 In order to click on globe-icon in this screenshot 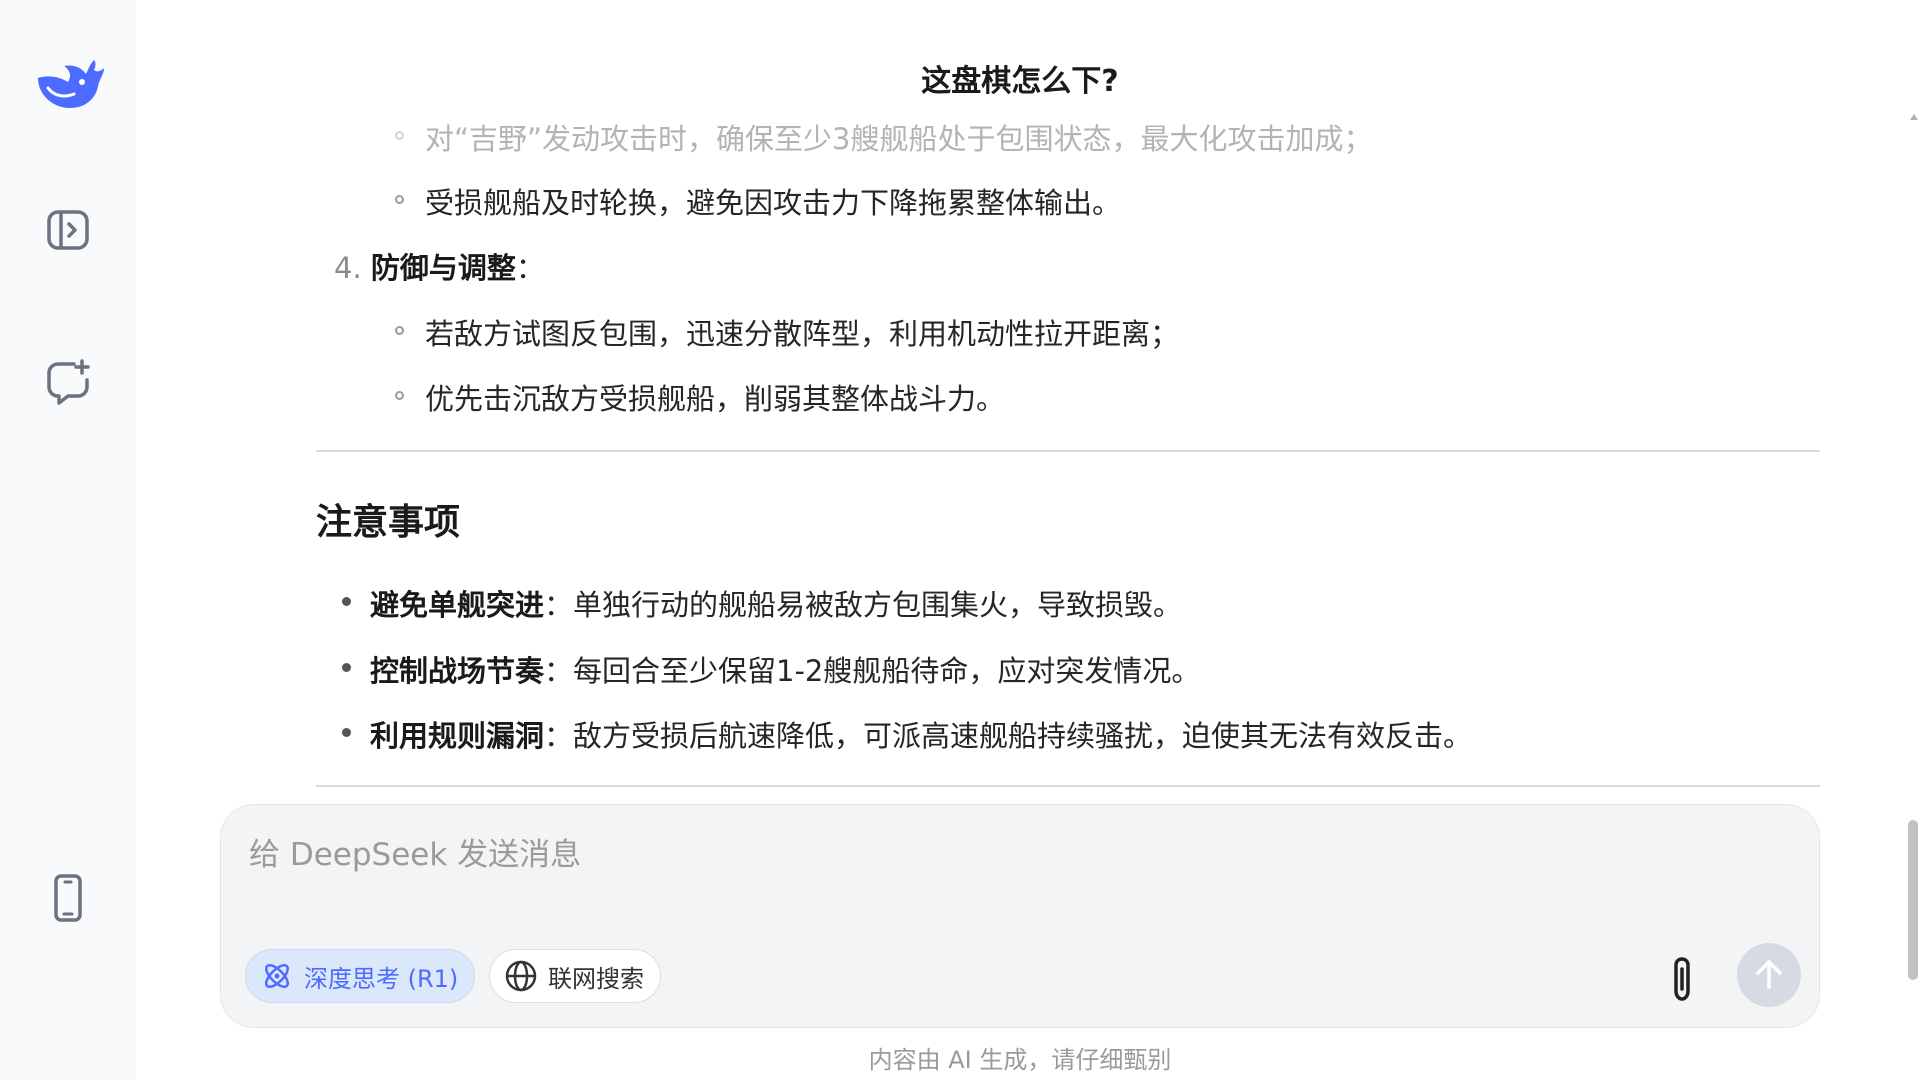, I will do `click(521, 976)`.